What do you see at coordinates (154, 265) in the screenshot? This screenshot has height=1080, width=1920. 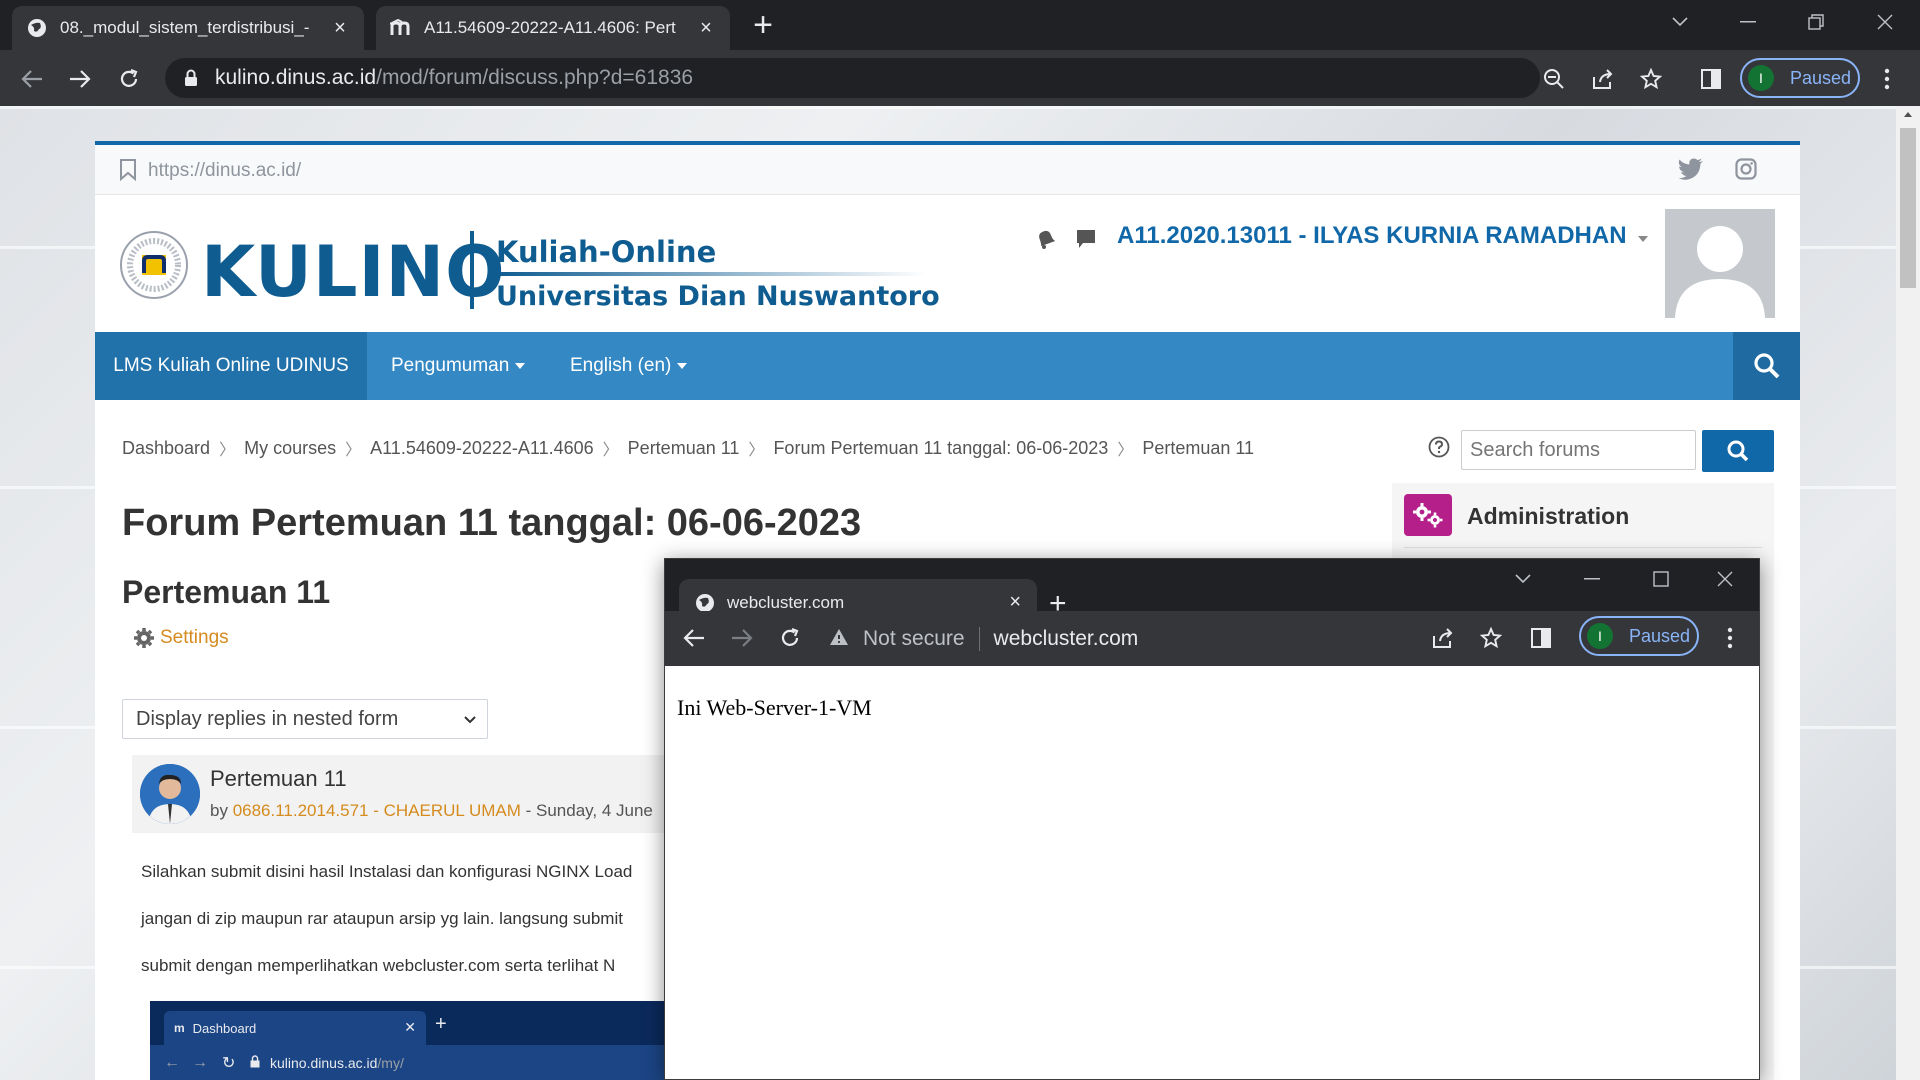 I see `udinus-seal-logo` at bounding box center [154, 265].